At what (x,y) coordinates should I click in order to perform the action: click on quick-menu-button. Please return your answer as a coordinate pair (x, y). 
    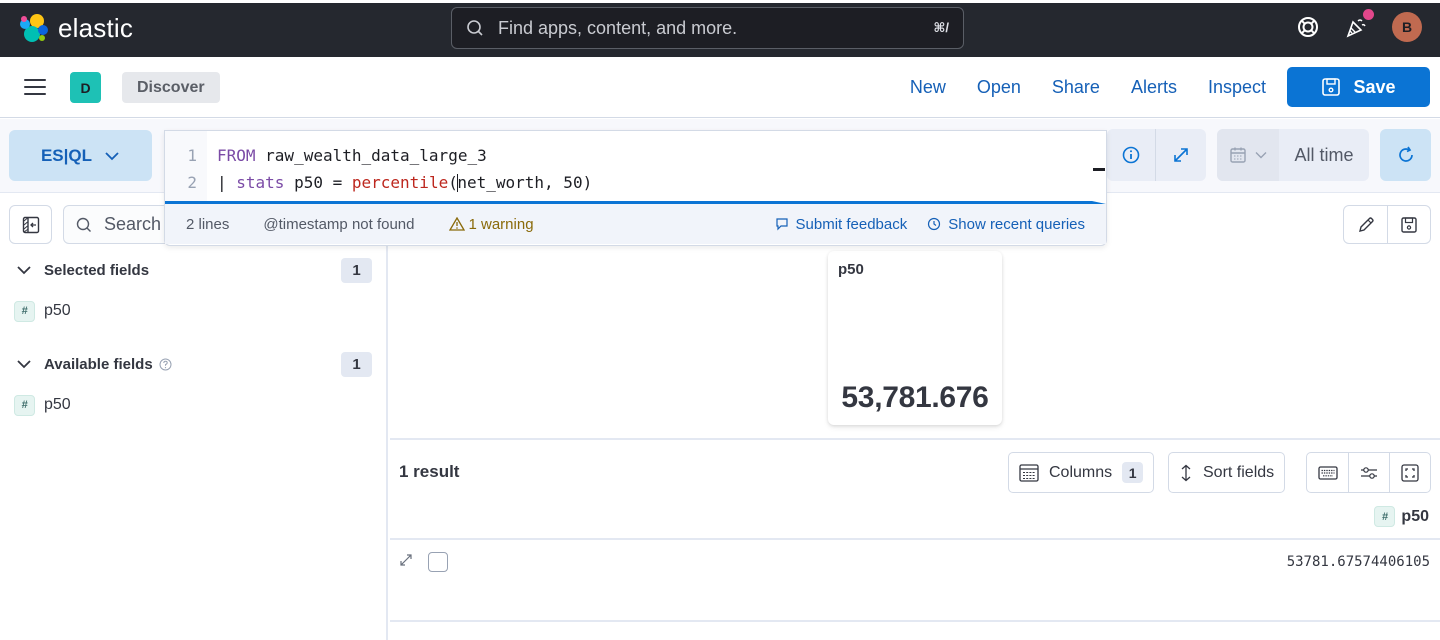
    Looking at the image, I should click on (1248, 155).